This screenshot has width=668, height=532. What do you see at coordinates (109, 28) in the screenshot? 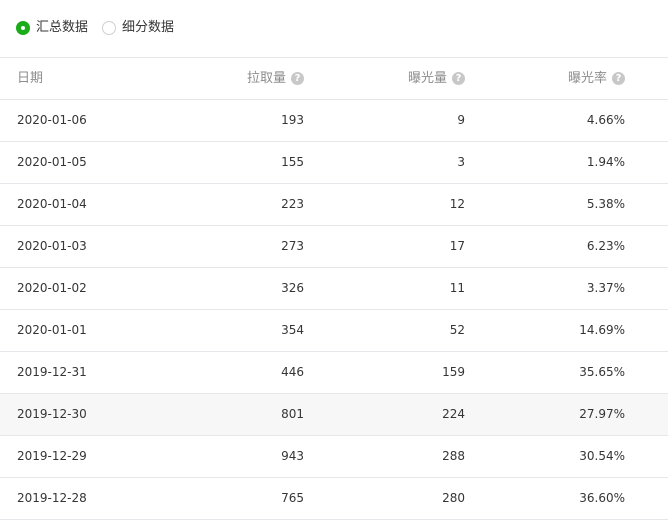
I see `radio-unchecked-icon` at bounding box center [109, 28].